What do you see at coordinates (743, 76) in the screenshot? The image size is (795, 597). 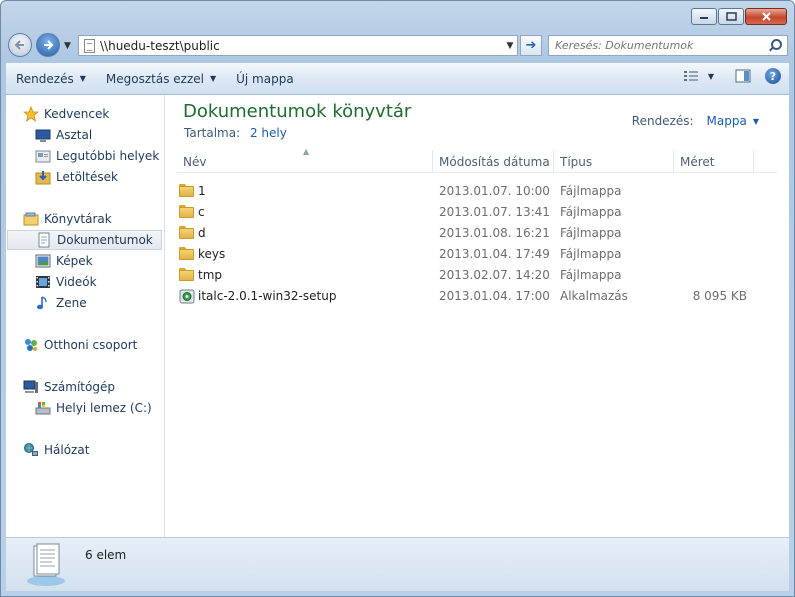 I see `preview-pane-button` at bounding box center [743, 76].